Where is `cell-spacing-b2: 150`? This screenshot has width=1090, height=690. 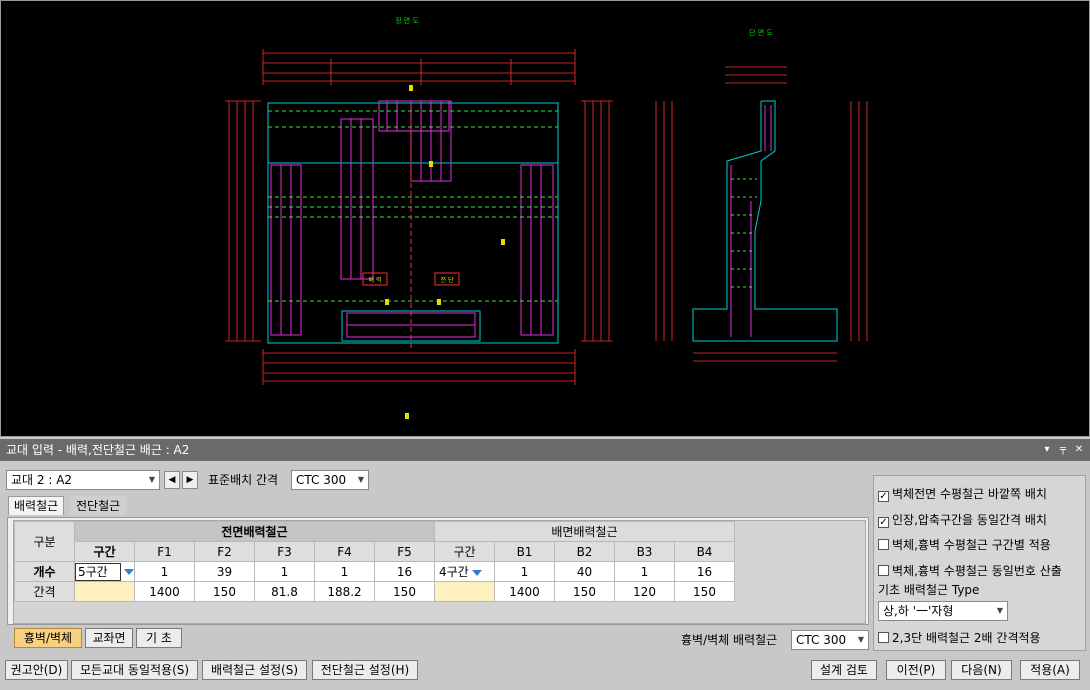
cell-spacing-b2: 150 is located at coordinates (584, 591).